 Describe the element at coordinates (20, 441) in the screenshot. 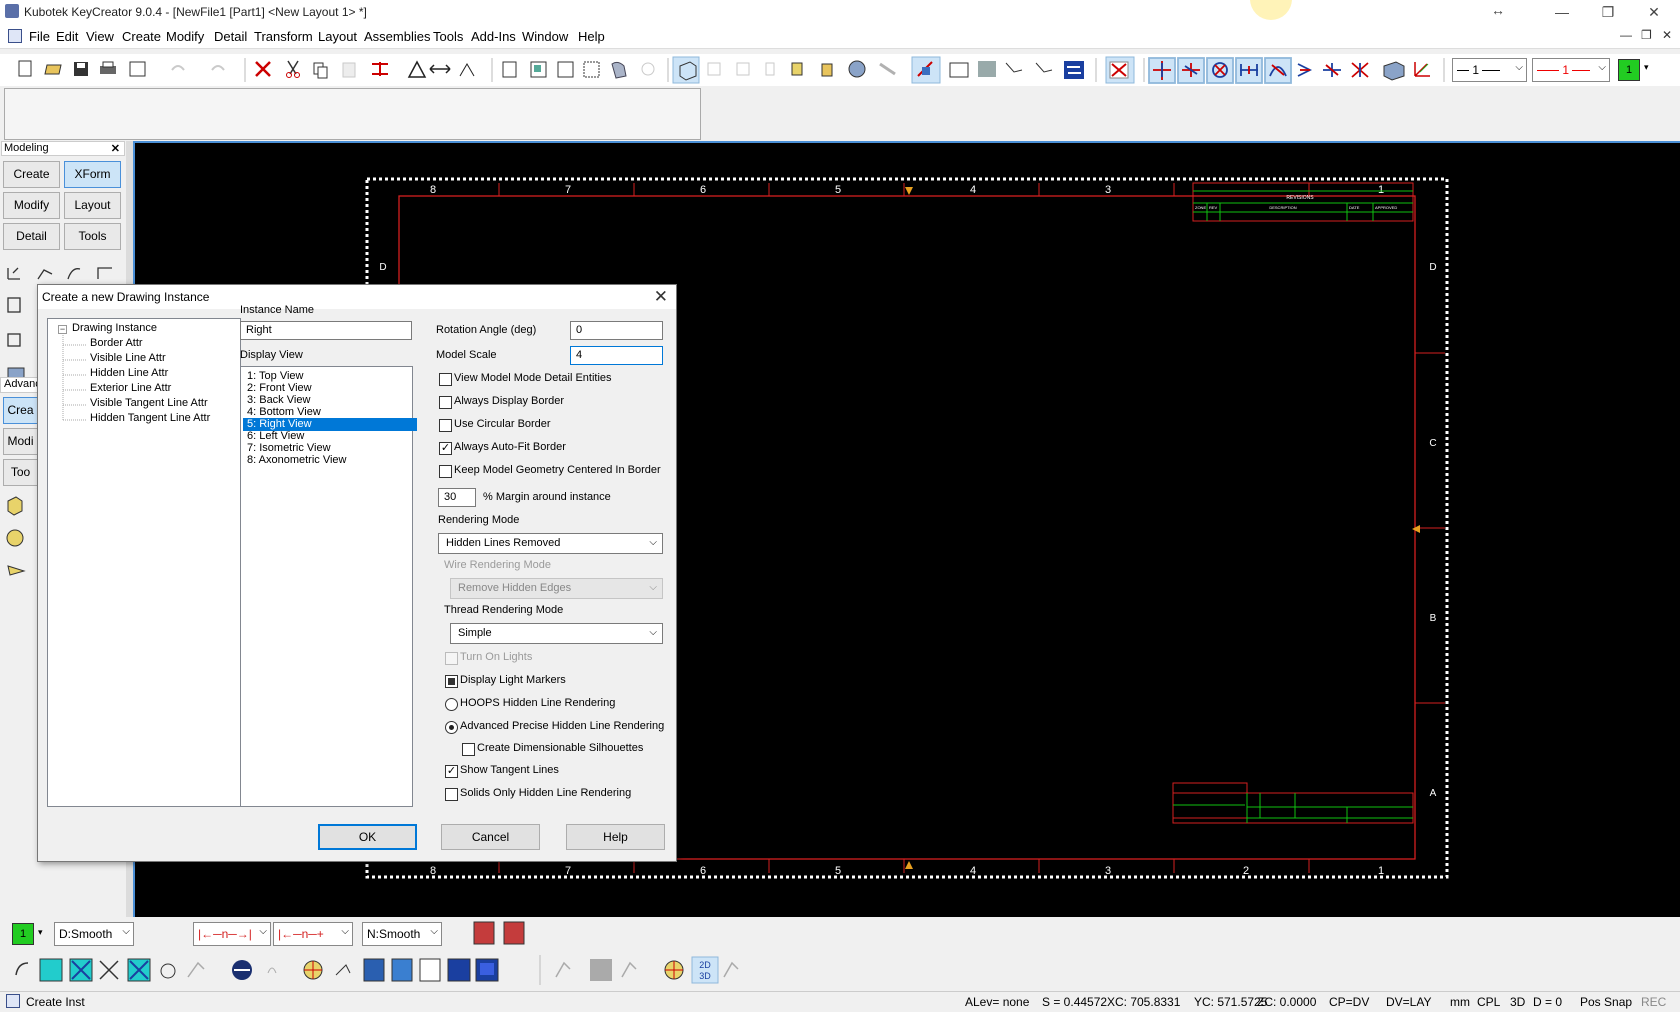

I see `advanced-modify-button: Modi` at that location.